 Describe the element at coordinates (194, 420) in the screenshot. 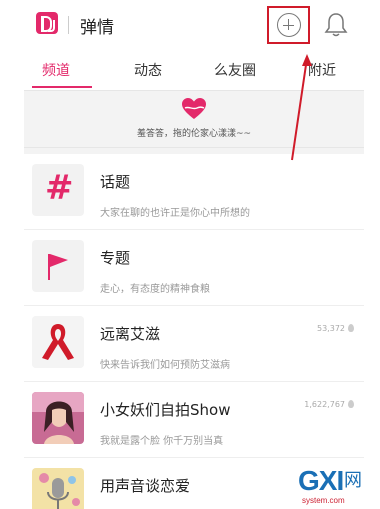

I see `list-item: 小女妖们自拍Show 我就是露个脸 你千万别当真 1,622,767` at that location.